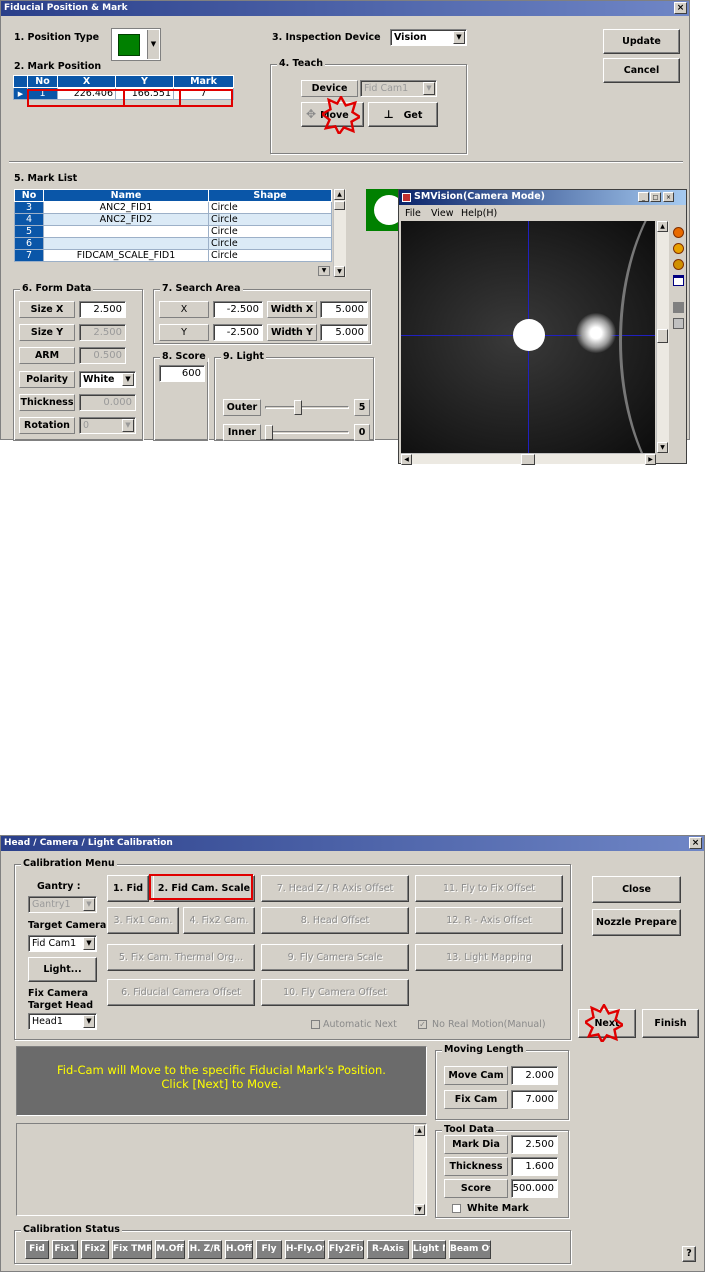 The height and width of the screenshot is (1275, 706). I want to click on camera-menu-help: Help(H), so click(479, 213).